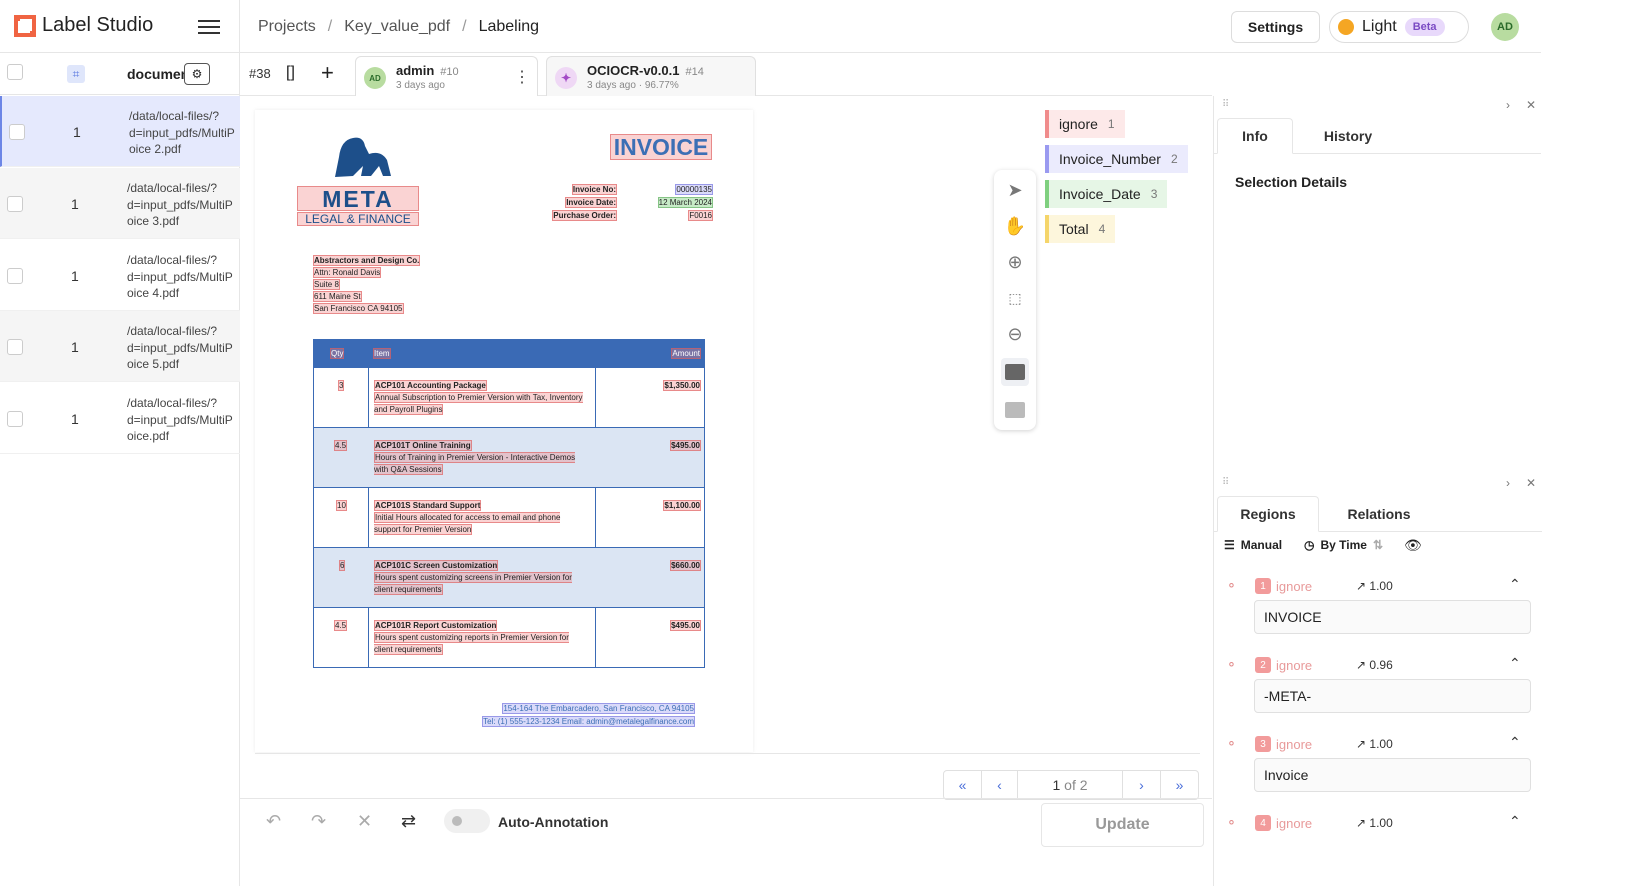  I want to click on label-invoice-date: Invoice_Date 3, so click(1106, 194).